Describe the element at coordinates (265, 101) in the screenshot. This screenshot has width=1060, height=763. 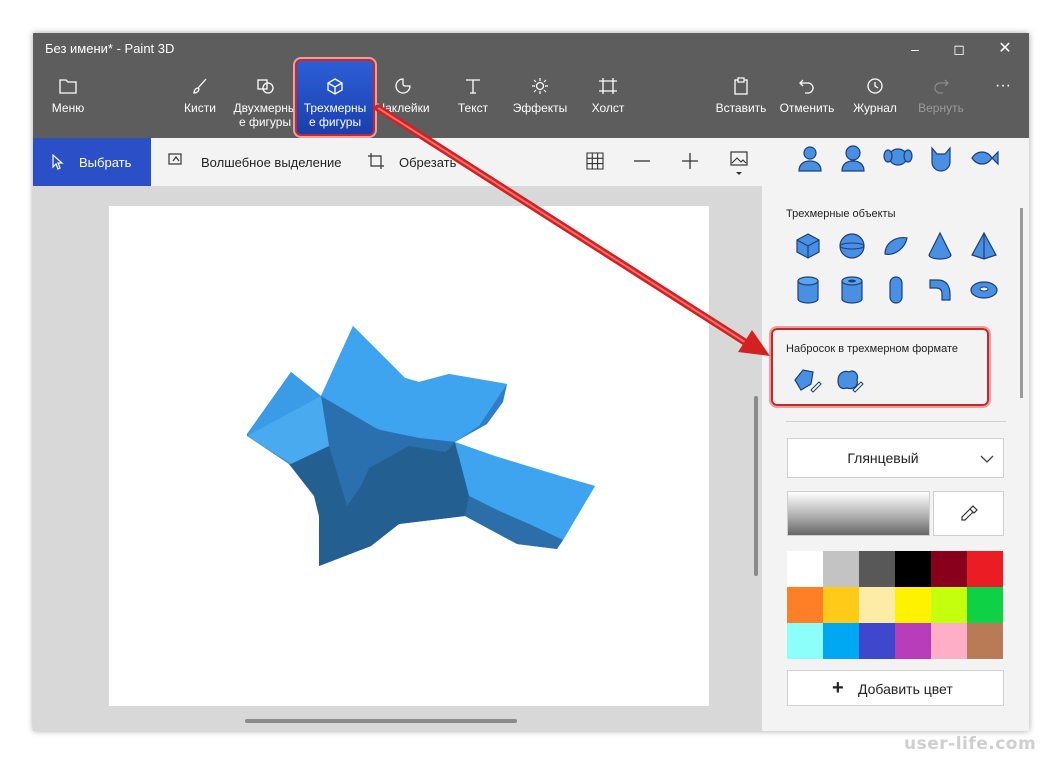
I see `shapes-2d-tool: Двухмерны е фигуры` at that location.